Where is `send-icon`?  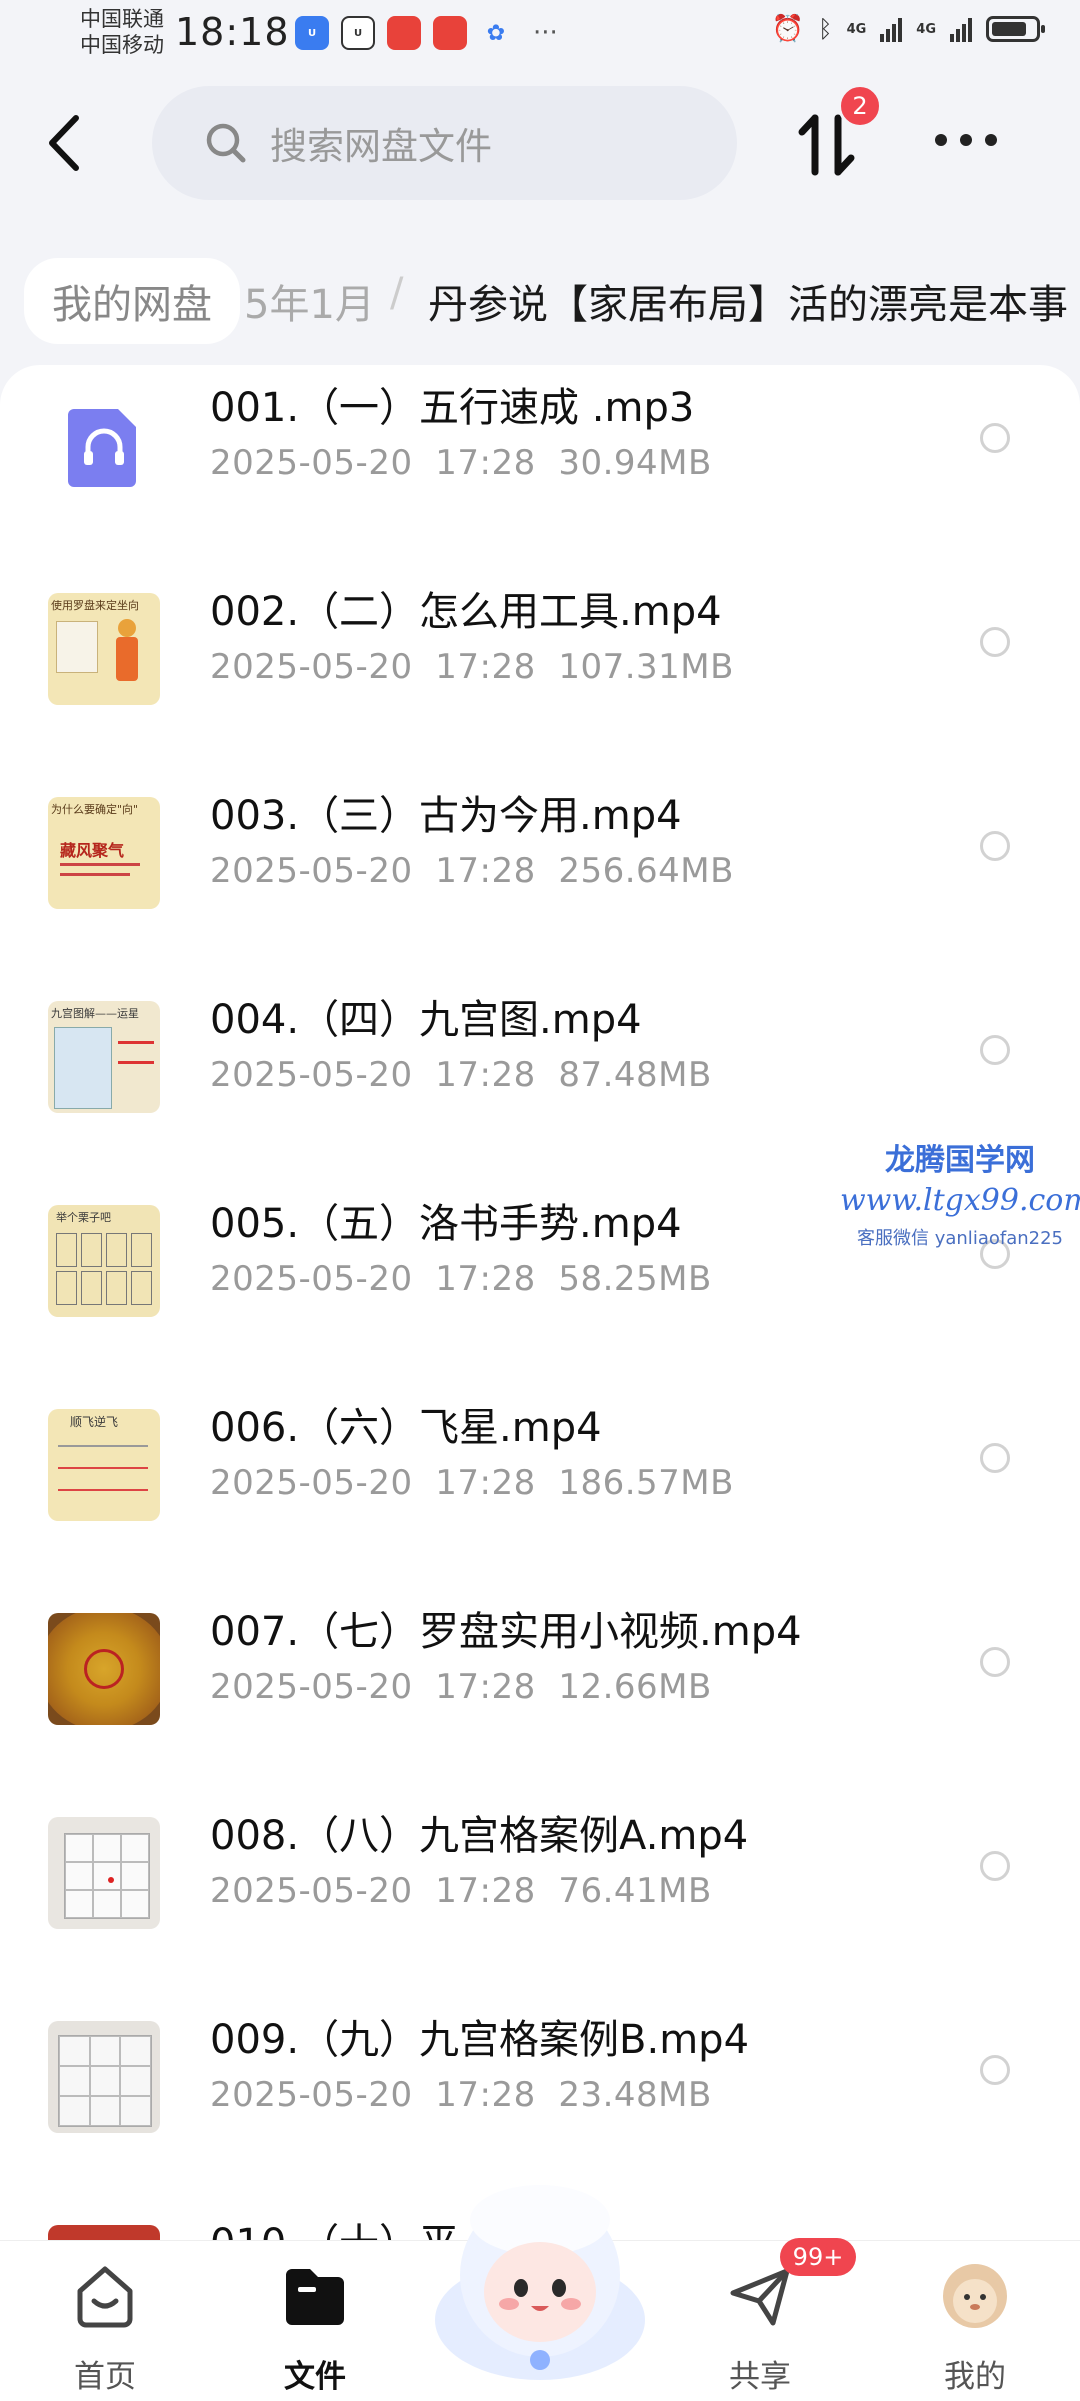 send-icon is located at coordinates (760, 2297).